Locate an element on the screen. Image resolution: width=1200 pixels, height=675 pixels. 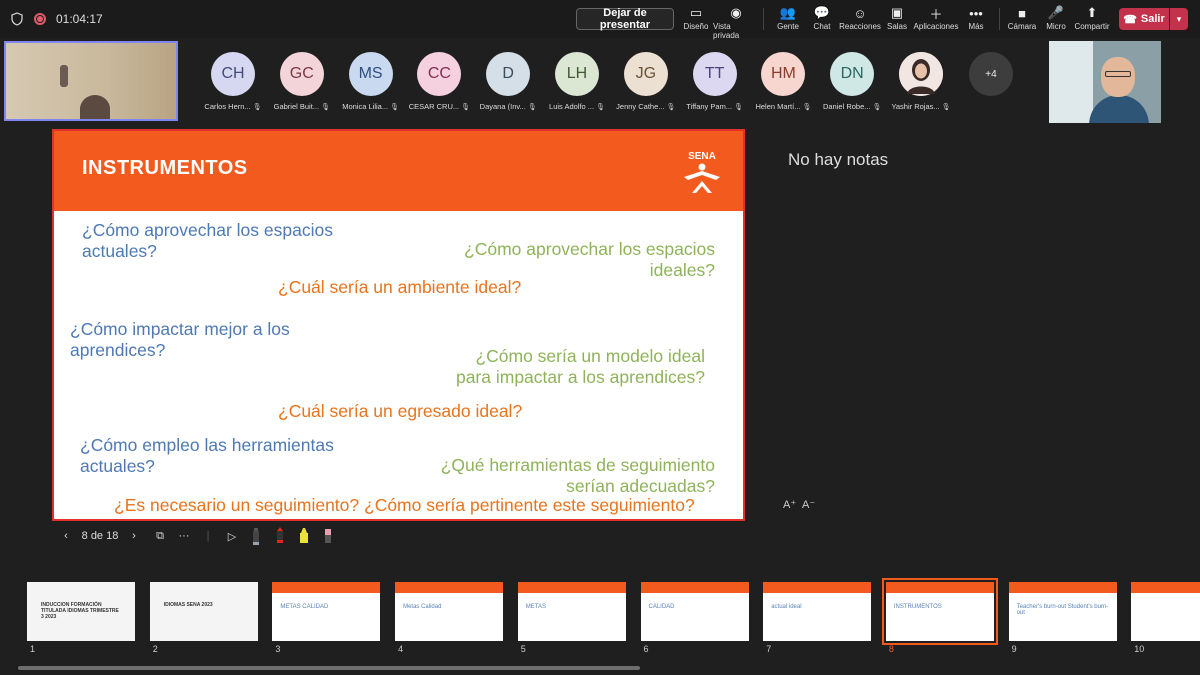
thumbnail-number: 5 is located at coordinates (523, 649).